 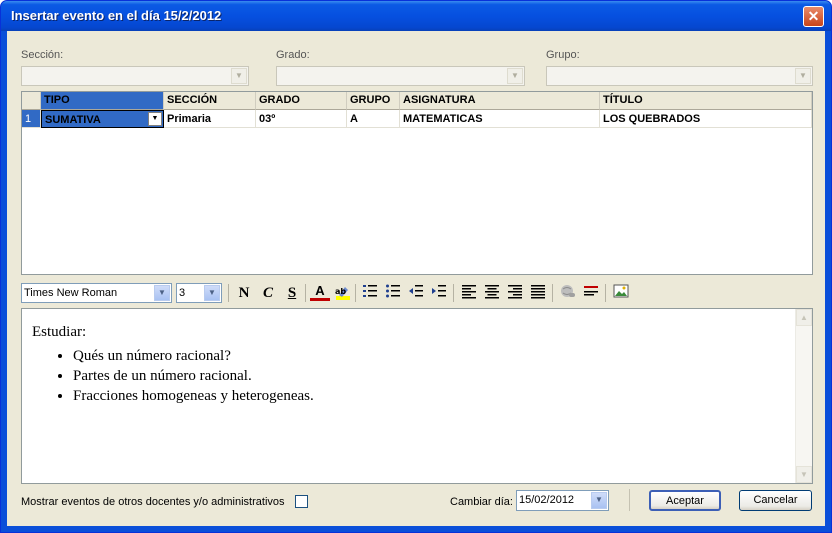 What do you see at coordinates (73, 120) in the screenshot?
I see `tipo-cell: SUMATIVA` at bounding box center [73, 120].